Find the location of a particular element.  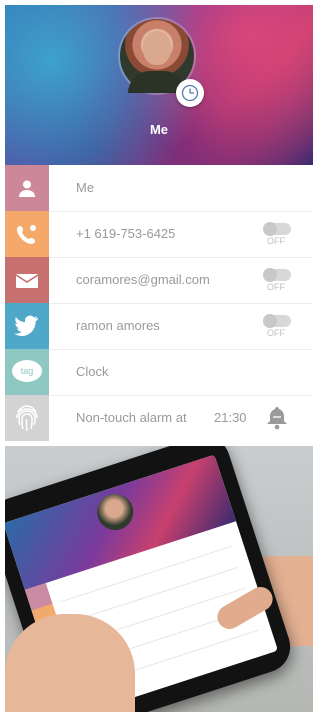

list-item-alarm: Non-touch alarm at 21:30 is located at coordinates (159, 418).